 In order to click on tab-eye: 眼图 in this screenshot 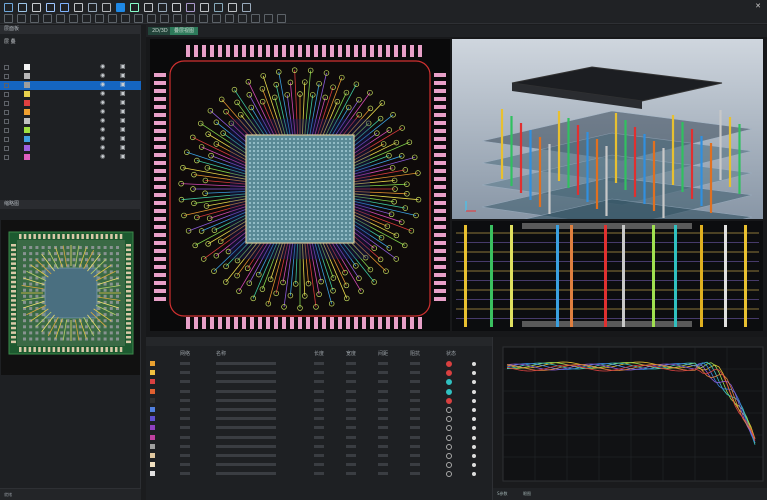, I will do `click(527, 494)`.